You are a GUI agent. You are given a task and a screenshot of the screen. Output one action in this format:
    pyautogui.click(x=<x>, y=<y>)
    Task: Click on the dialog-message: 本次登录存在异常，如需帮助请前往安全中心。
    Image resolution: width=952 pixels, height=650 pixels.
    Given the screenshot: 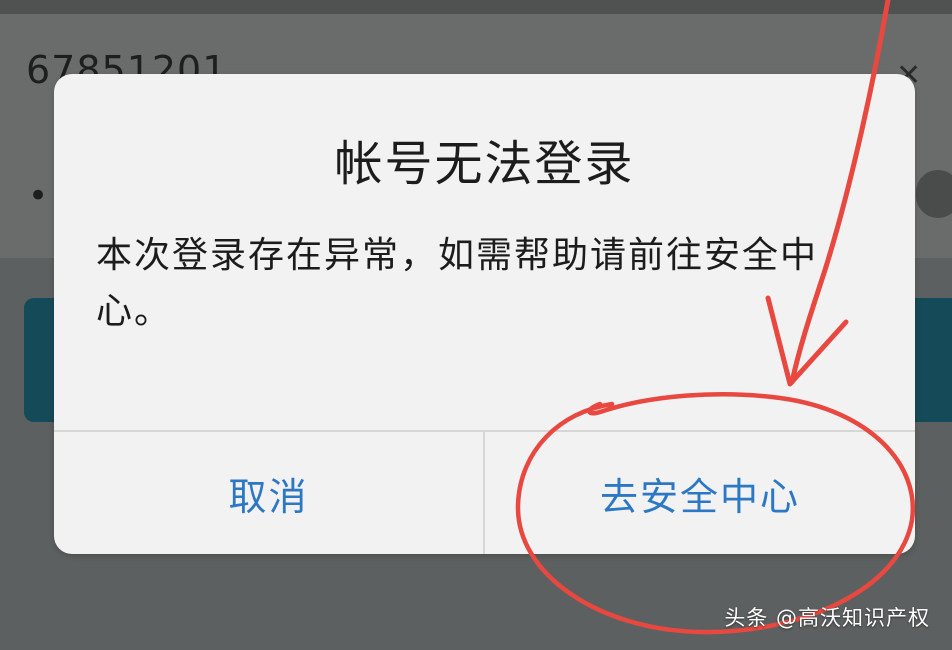 What is the action you would take?
    pyautogui.click(x=457, y=283)
    